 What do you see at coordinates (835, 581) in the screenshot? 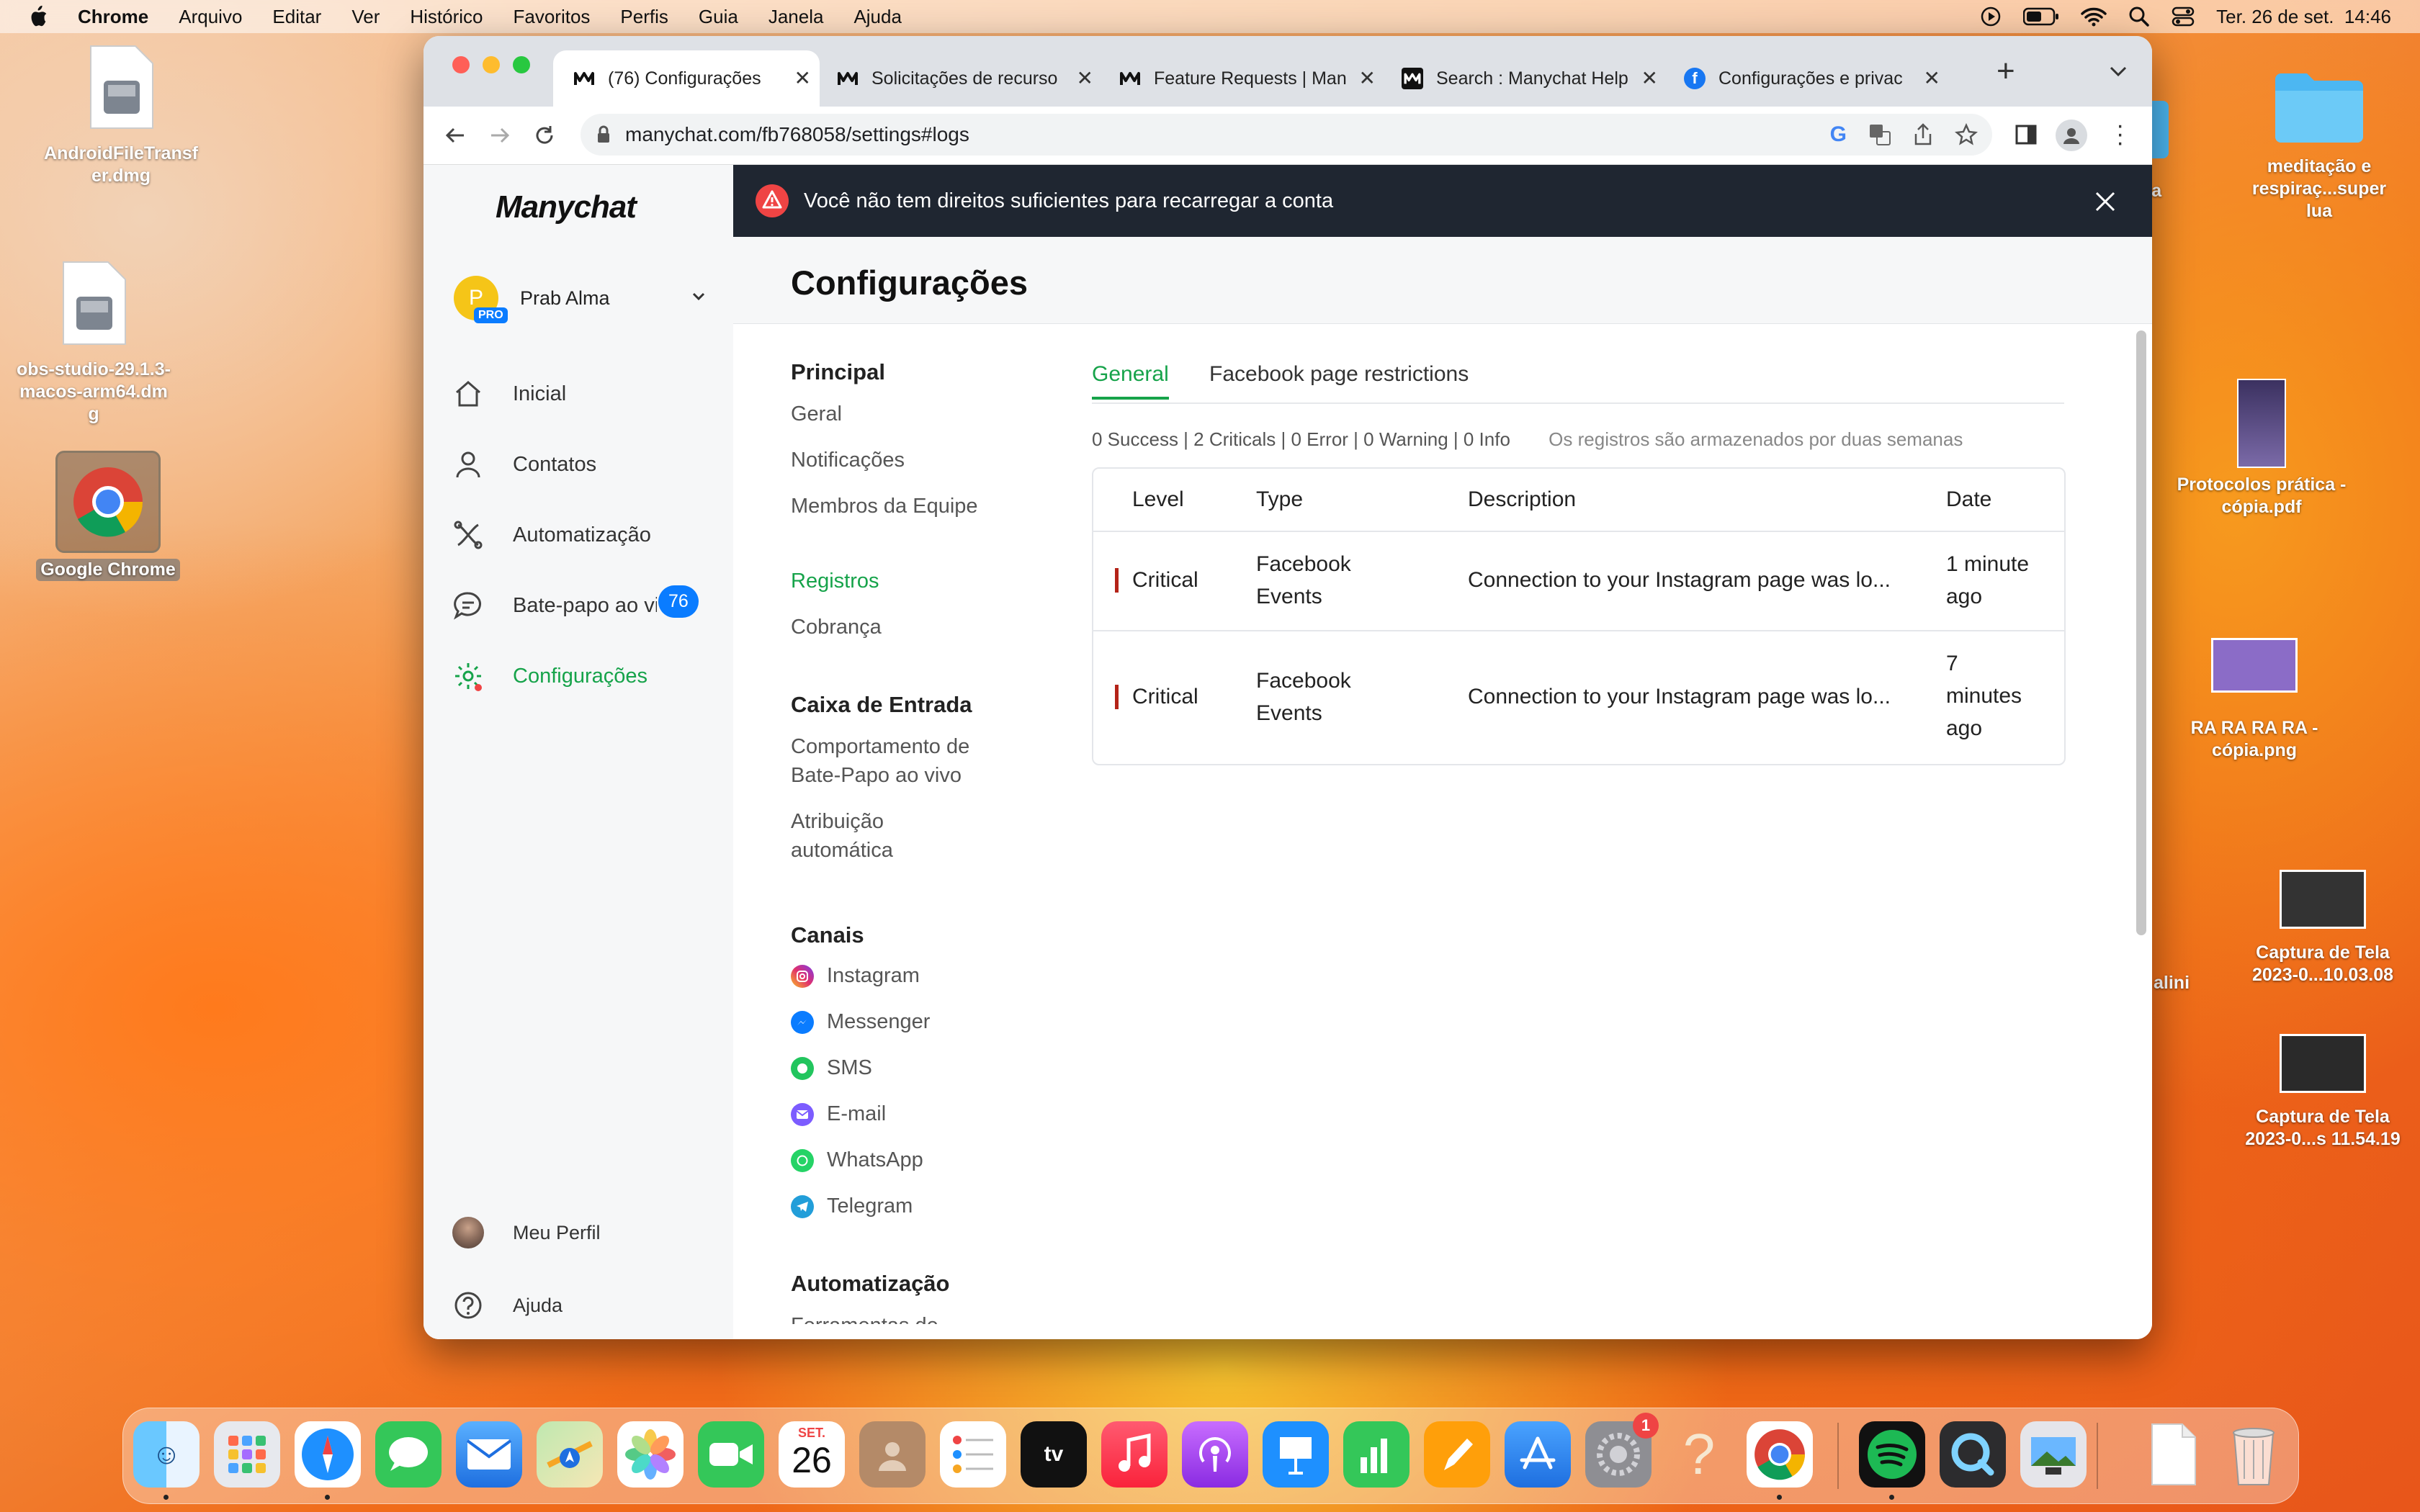
I see `settings-link-registros: Registros` at bounding box center [835, 581].